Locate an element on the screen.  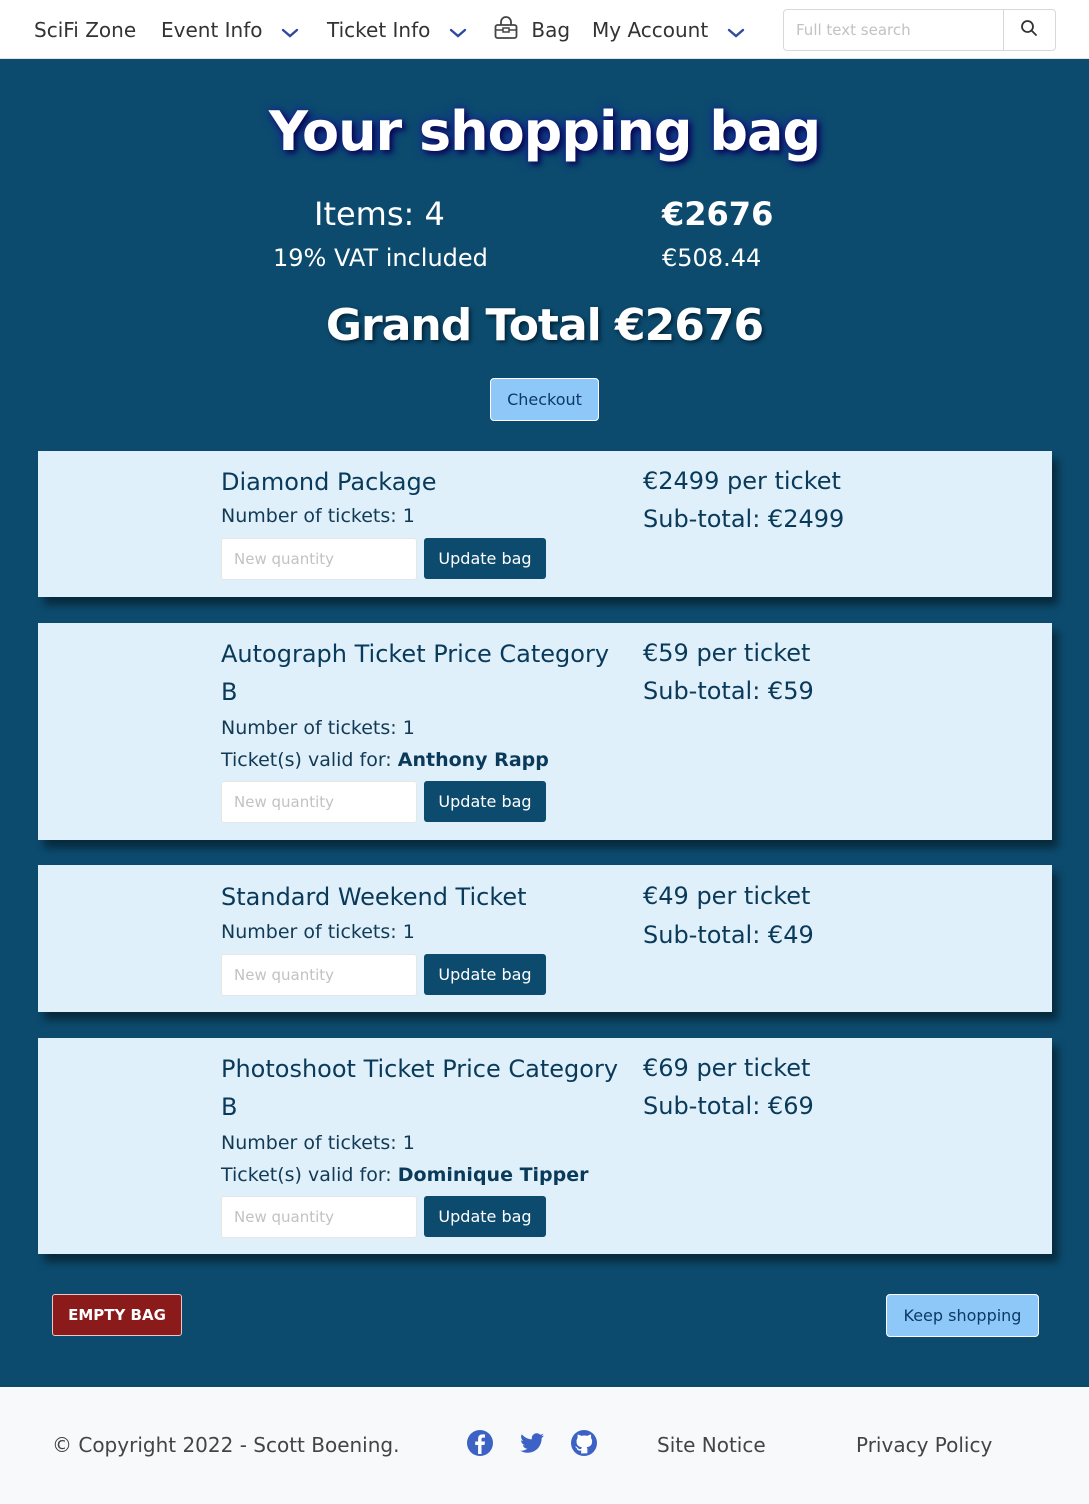
search-icon is located at coordinates (1029, 30).